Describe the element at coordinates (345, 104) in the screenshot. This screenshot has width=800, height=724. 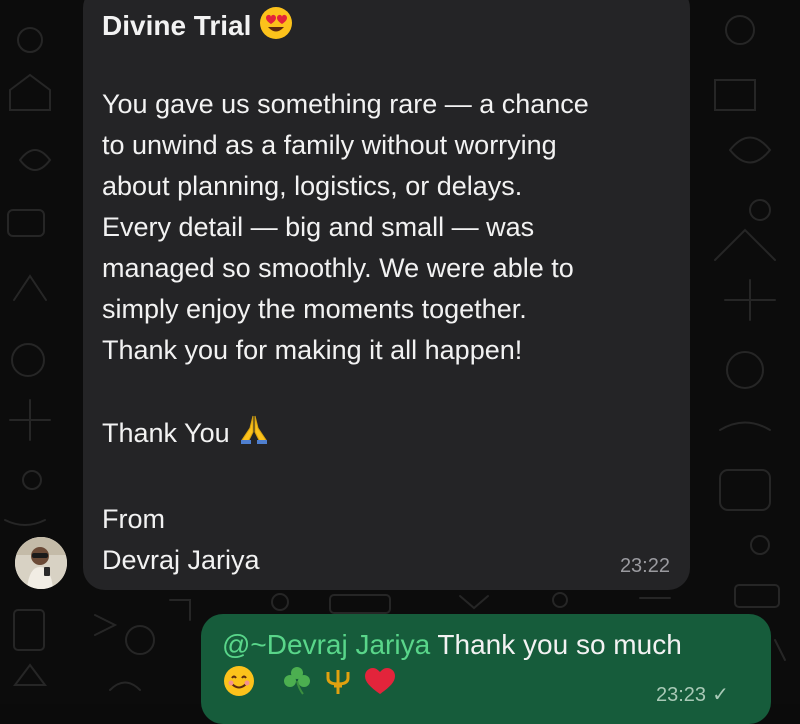
I see `message-line: You gave us something rare — a chance` at that location.